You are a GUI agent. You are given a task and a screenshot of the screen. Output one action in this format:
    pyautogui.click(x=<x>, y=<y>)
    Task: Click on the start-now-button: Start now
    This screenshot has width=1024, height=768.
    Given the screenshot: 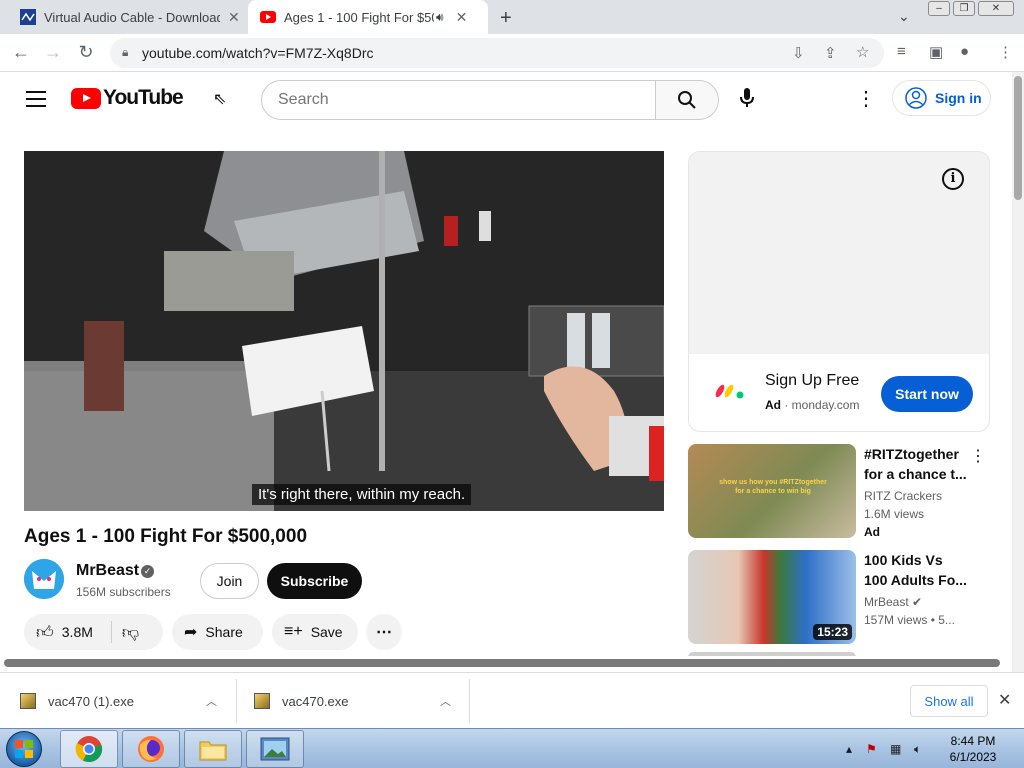 What is the action you would take?
    pyautogui.click(x=927, y=394)
    